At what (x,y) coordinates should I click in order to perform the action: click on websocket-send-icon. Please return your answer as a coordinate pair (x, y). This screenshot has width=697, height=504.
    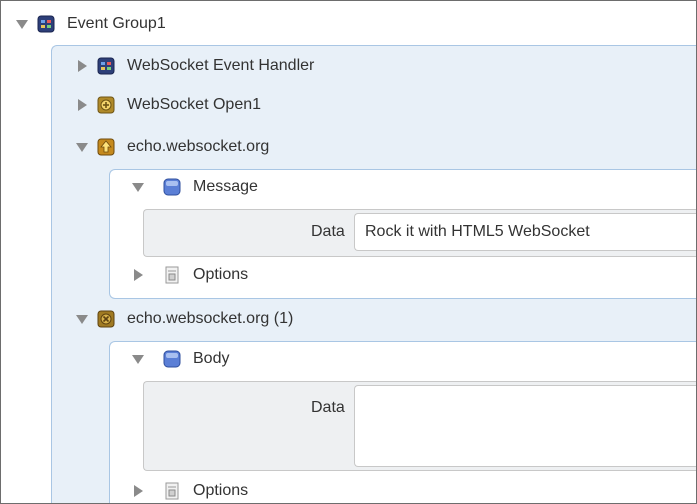
    Looking at the image, I should click on (106, 147).